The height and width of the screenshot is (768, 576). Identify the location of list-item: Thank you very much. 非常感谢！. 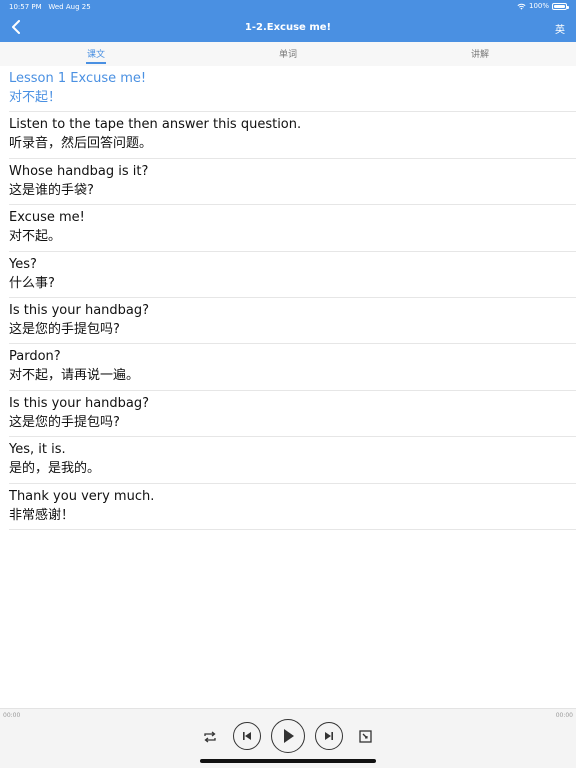
(292, 507).